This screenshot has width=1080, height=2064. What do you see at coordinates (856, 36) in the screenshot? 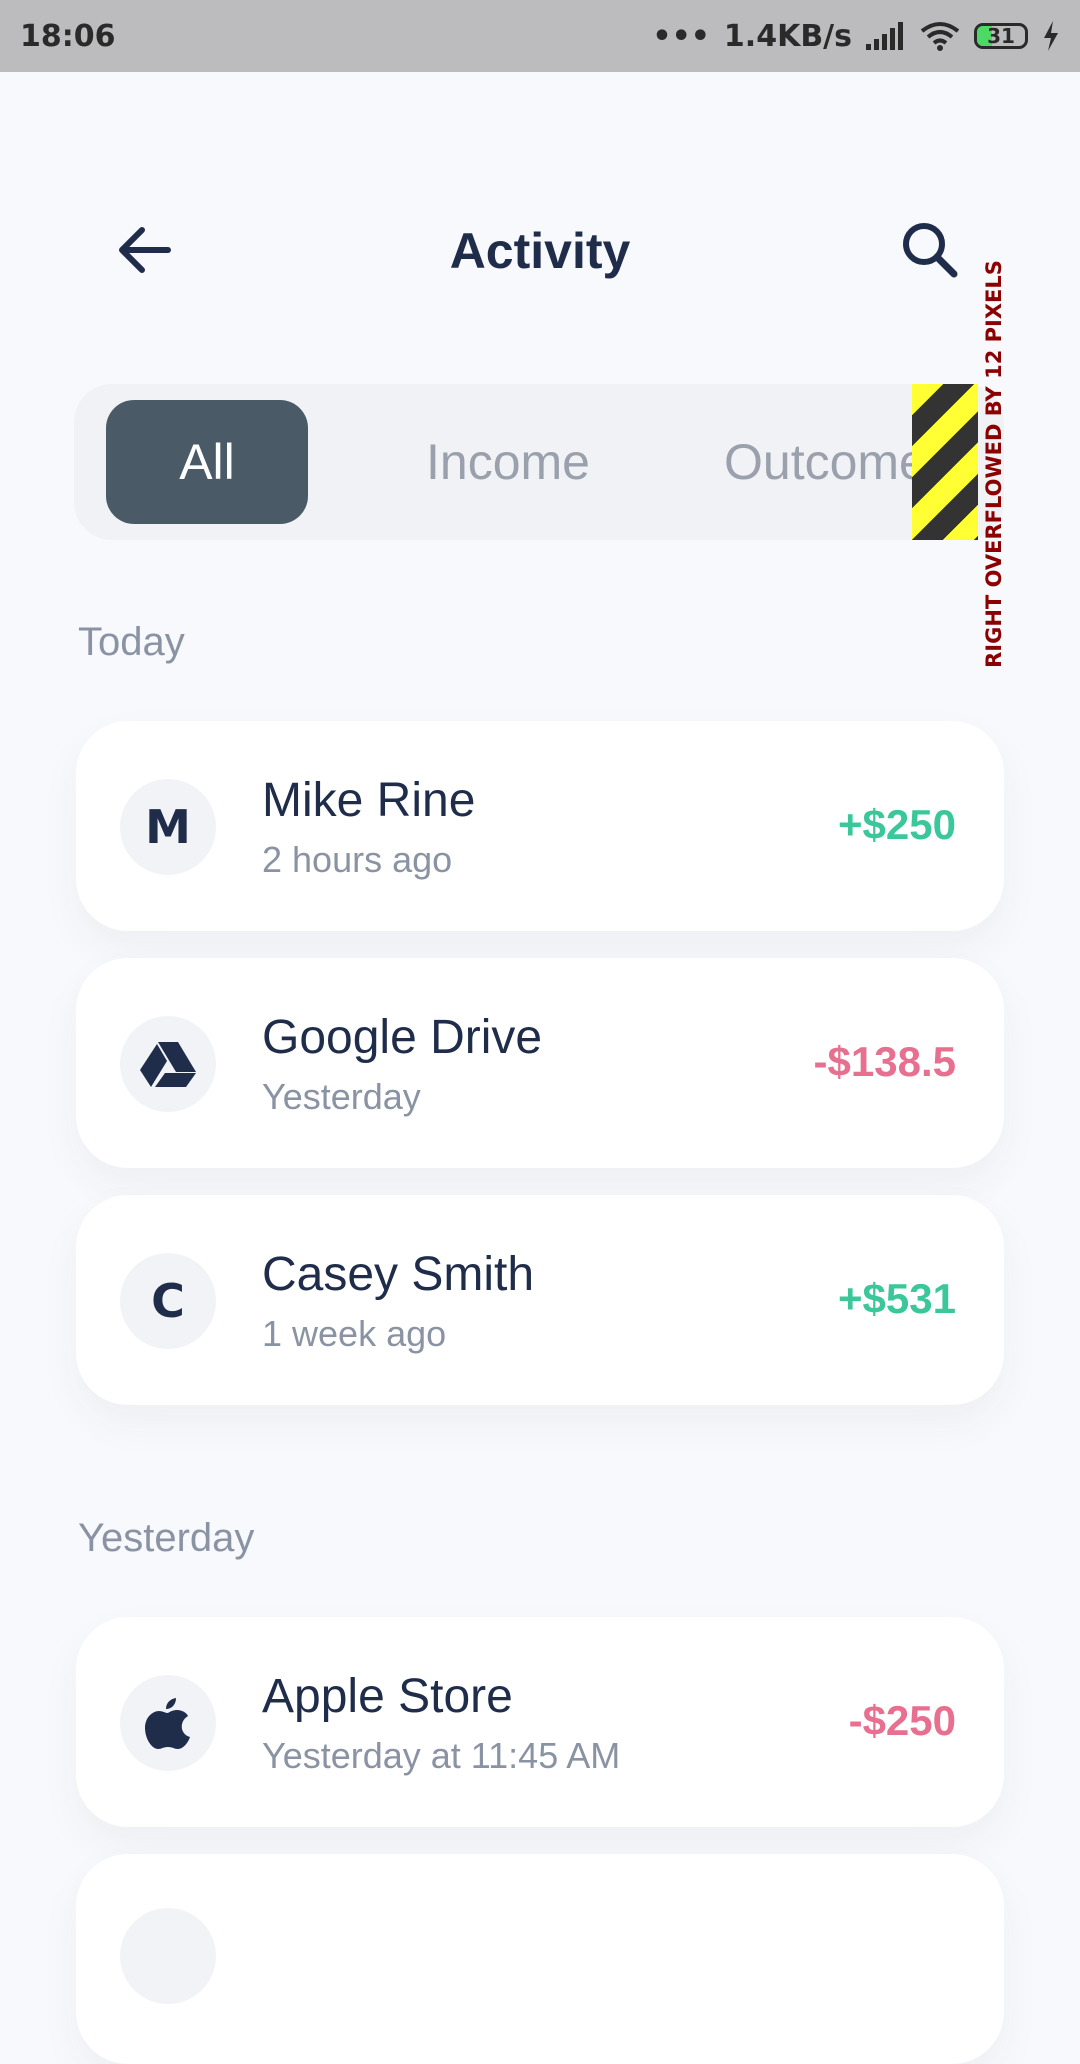
I see `status-indicators: ••• 1.4KB/s 31` at bounding box center [856, 36].